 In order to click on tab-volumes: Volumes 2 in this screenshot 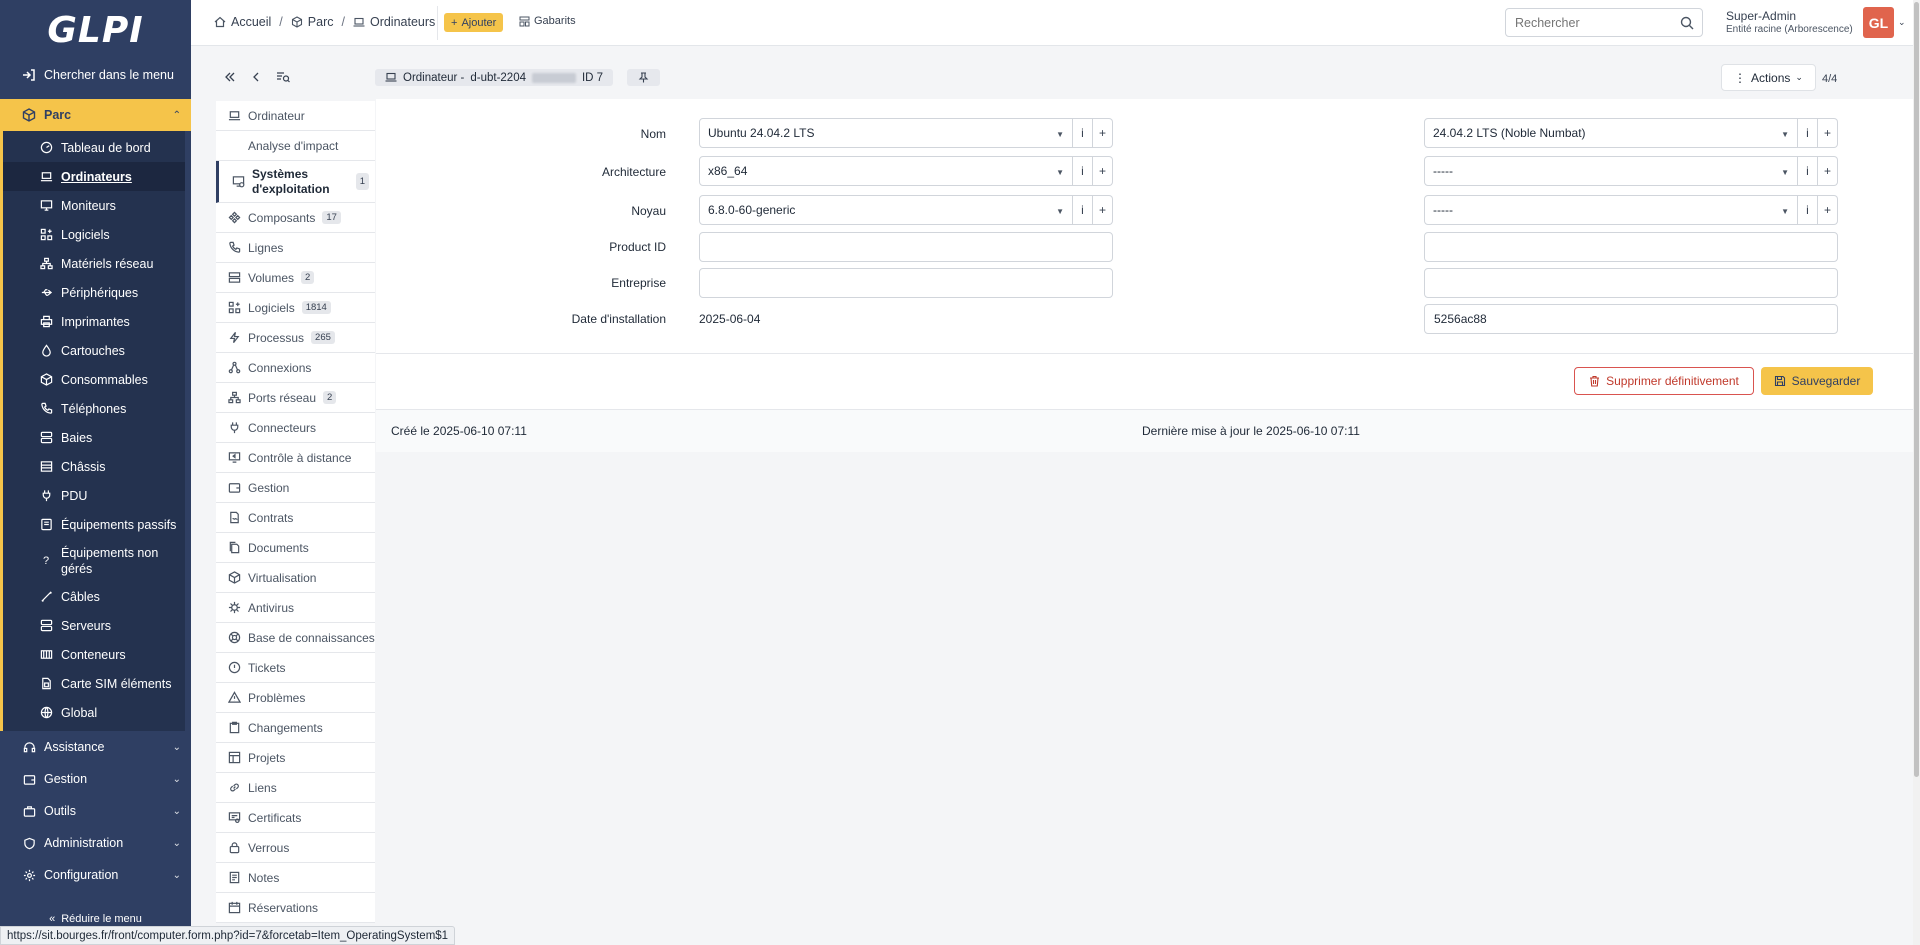, I will do `click(295, 278)`.